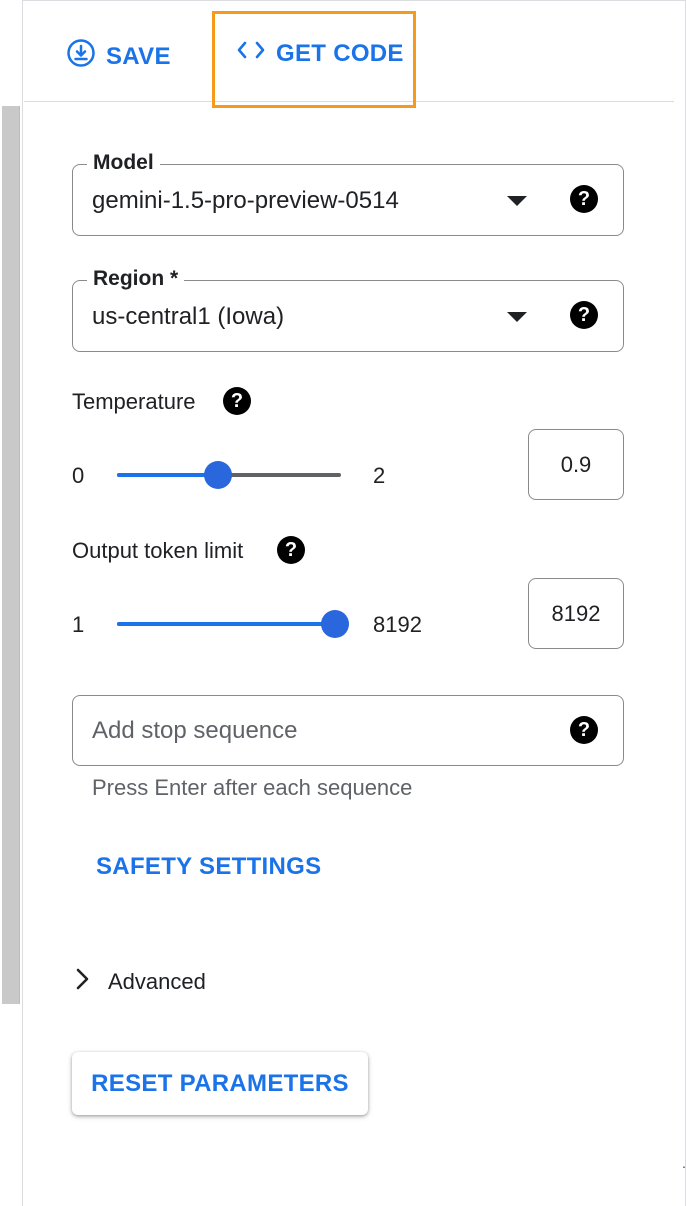 This screenshot has height=1206, width=686. I want to click on download-icon, so click(81, 56).